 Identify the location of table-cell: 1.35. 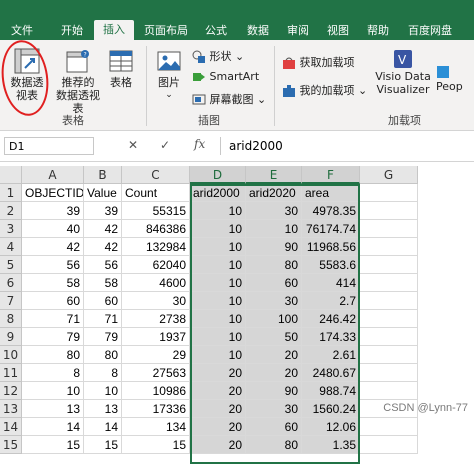
(331, 445).